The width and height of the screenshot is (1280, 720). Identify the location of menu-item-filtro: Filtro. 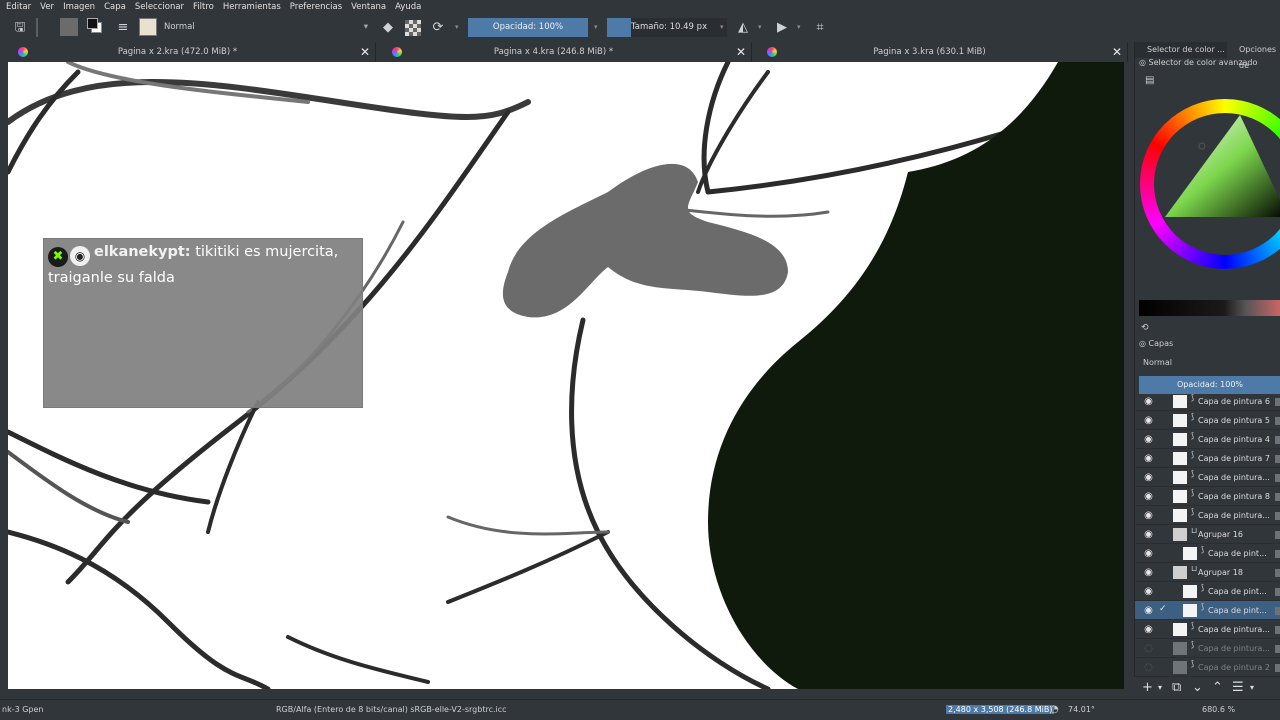
(203, 7).